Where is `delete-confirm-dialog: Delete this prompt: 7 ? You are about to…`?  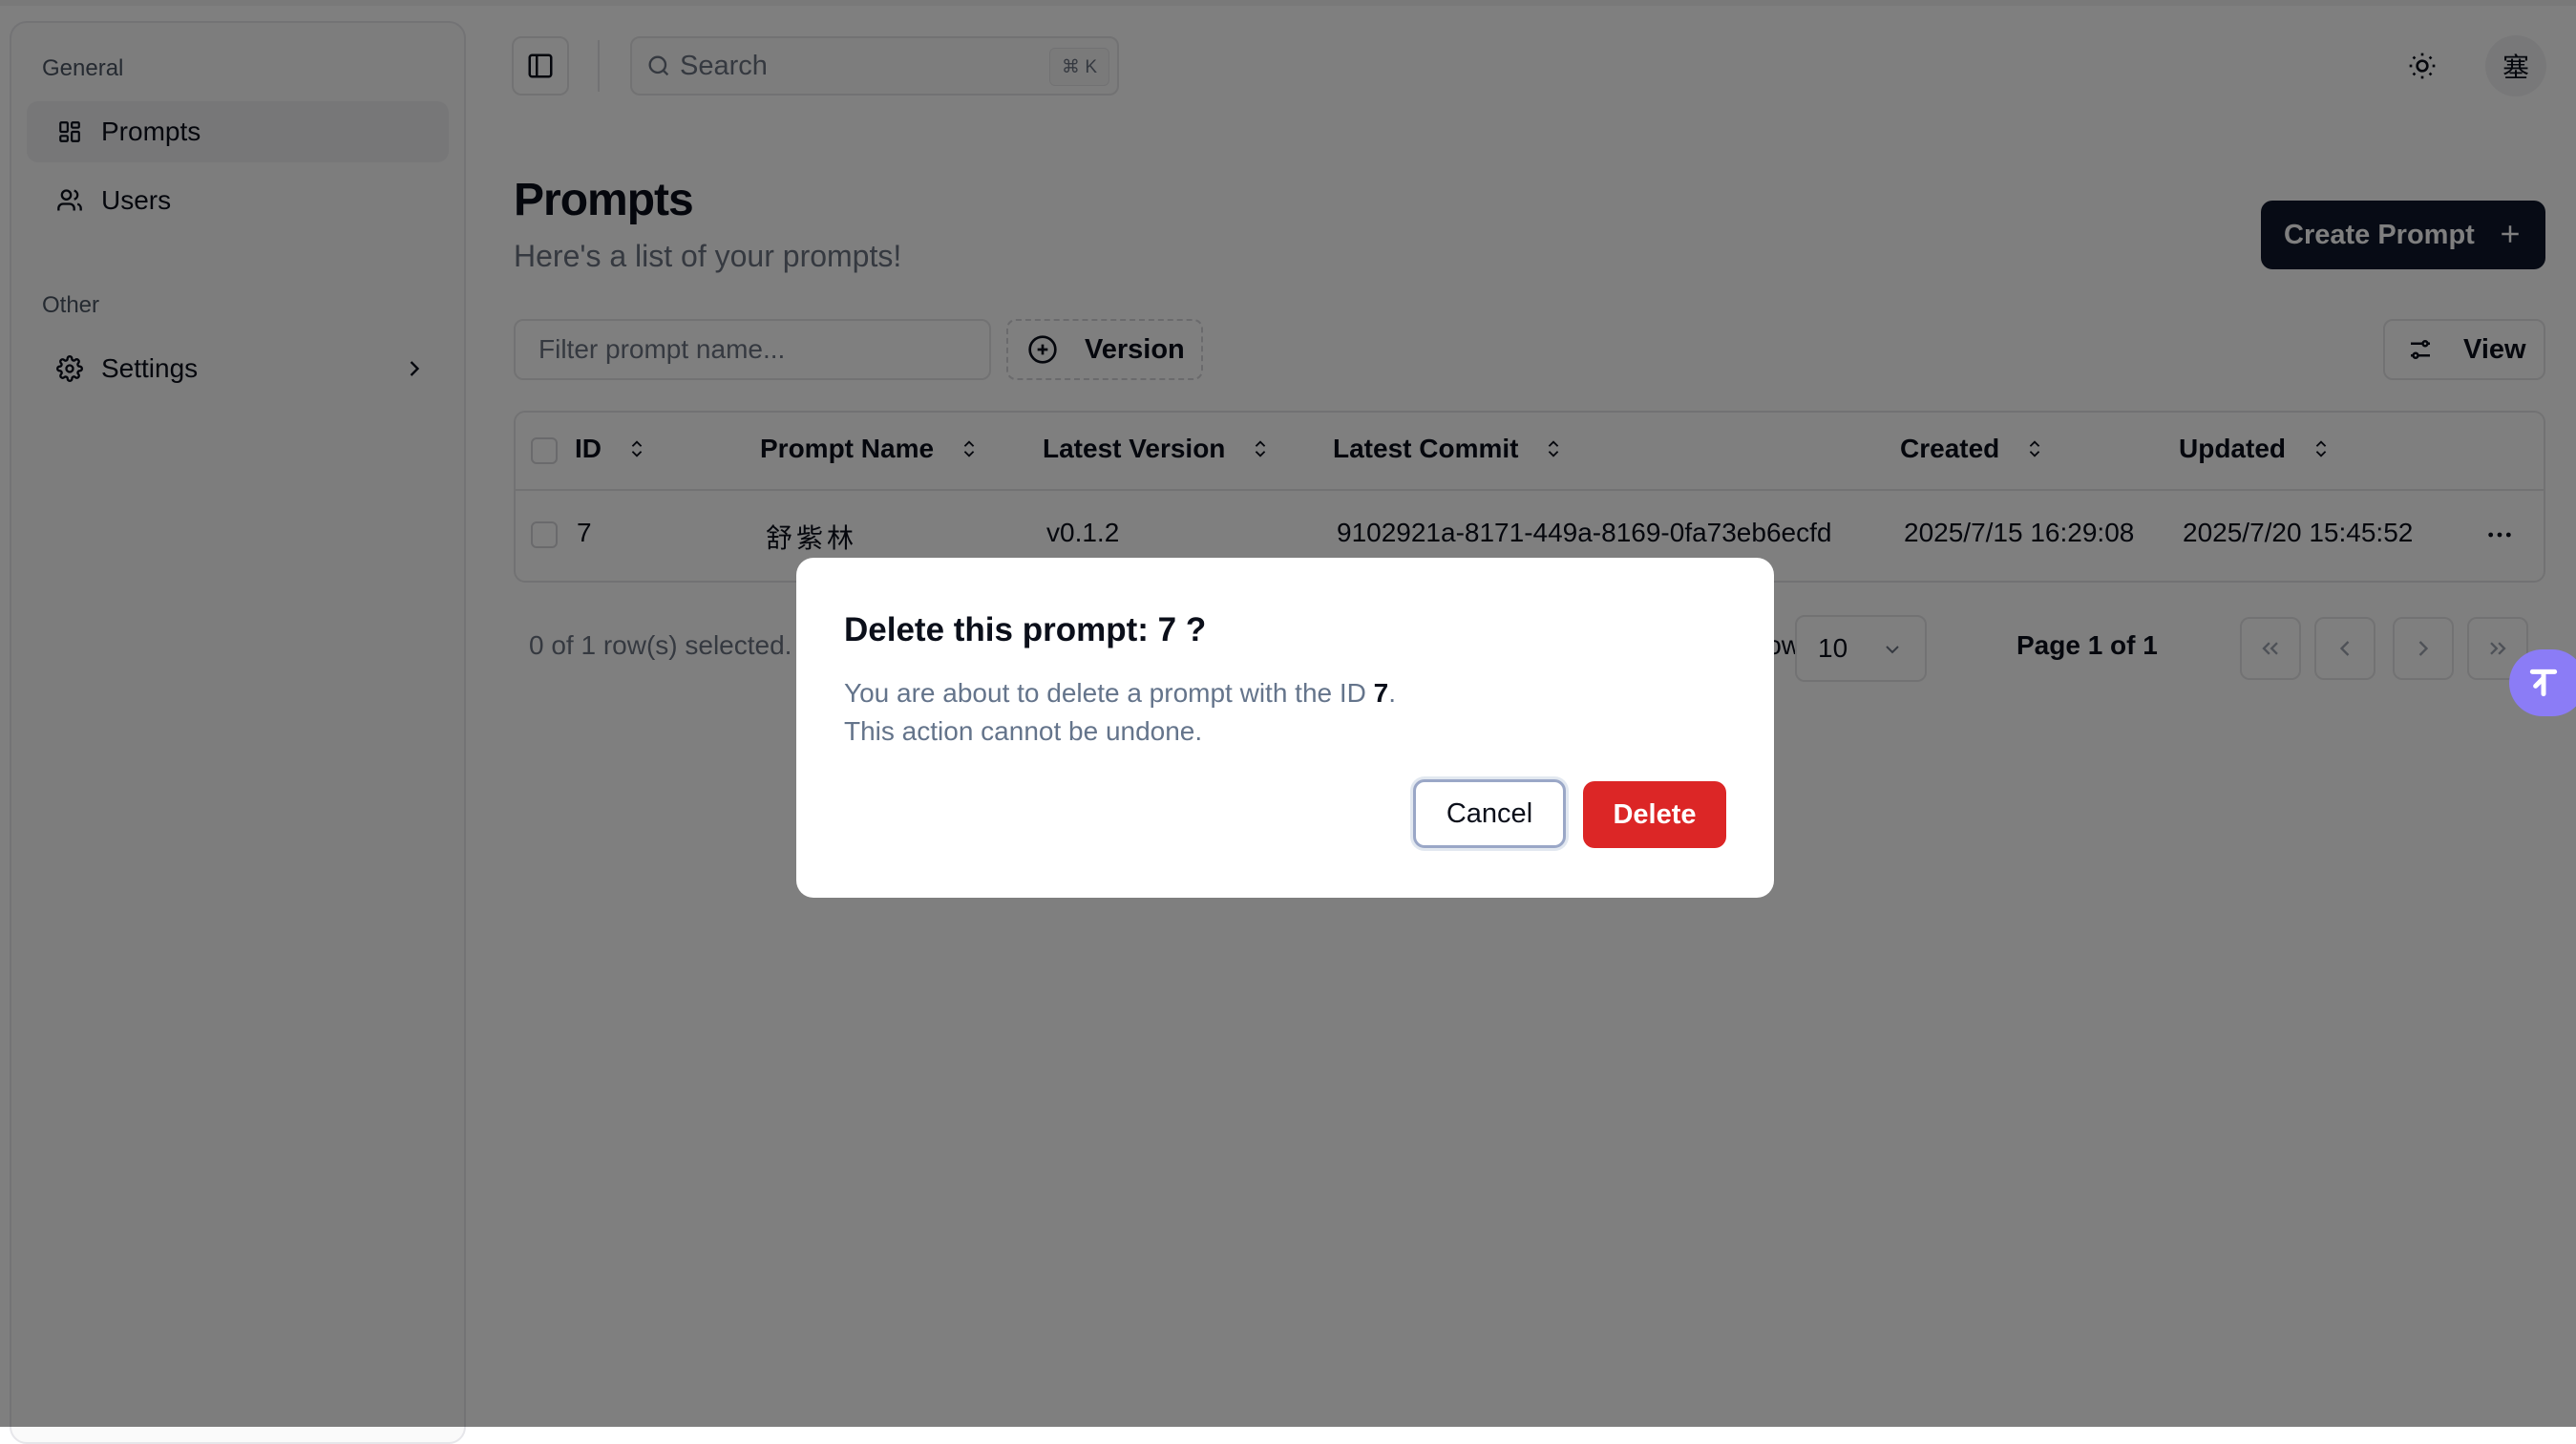 delete-confirm-dialog: Delete this prompt: 7 ? You are about to… is located at coordinates (1285, 728).